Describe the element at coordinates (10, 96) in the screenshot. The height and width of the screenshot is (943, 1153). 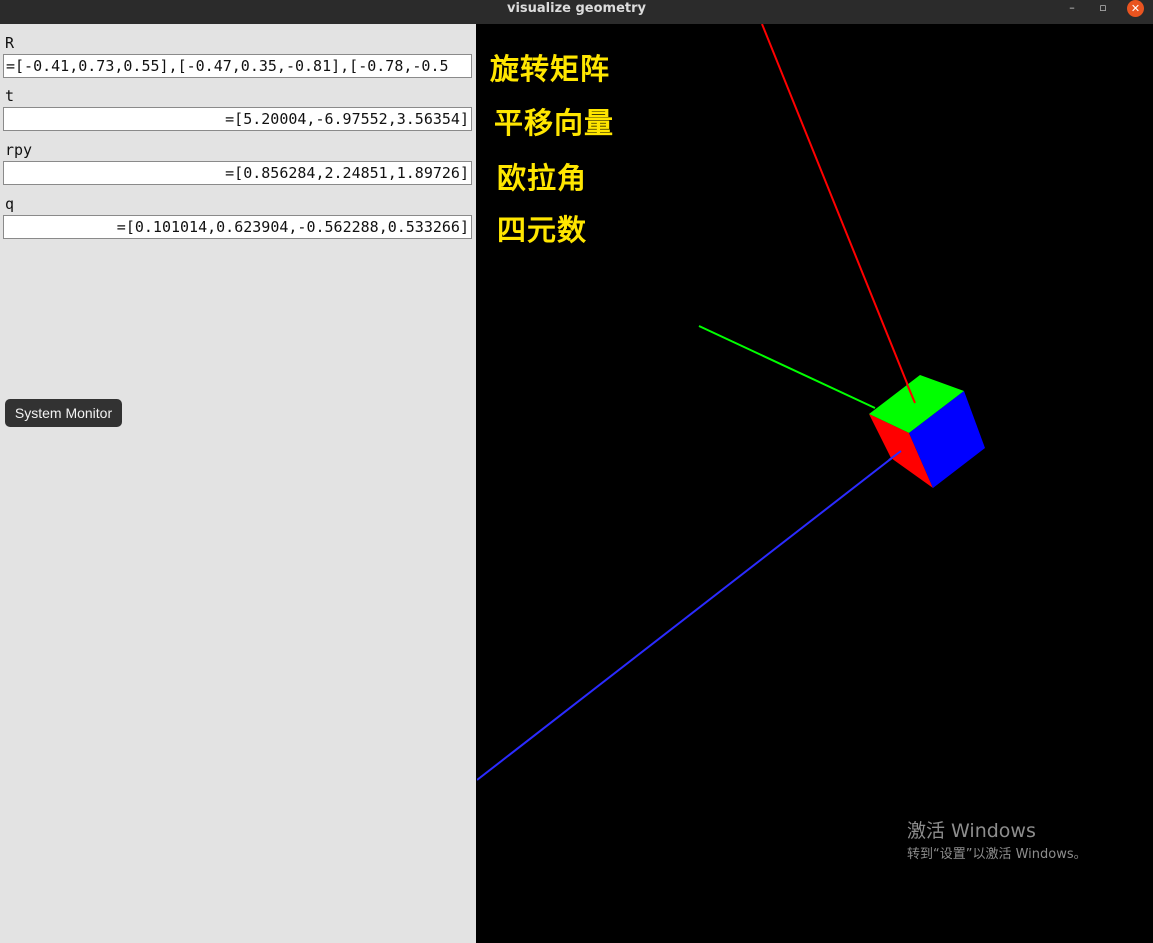
I see `translation-label: t` at that location.